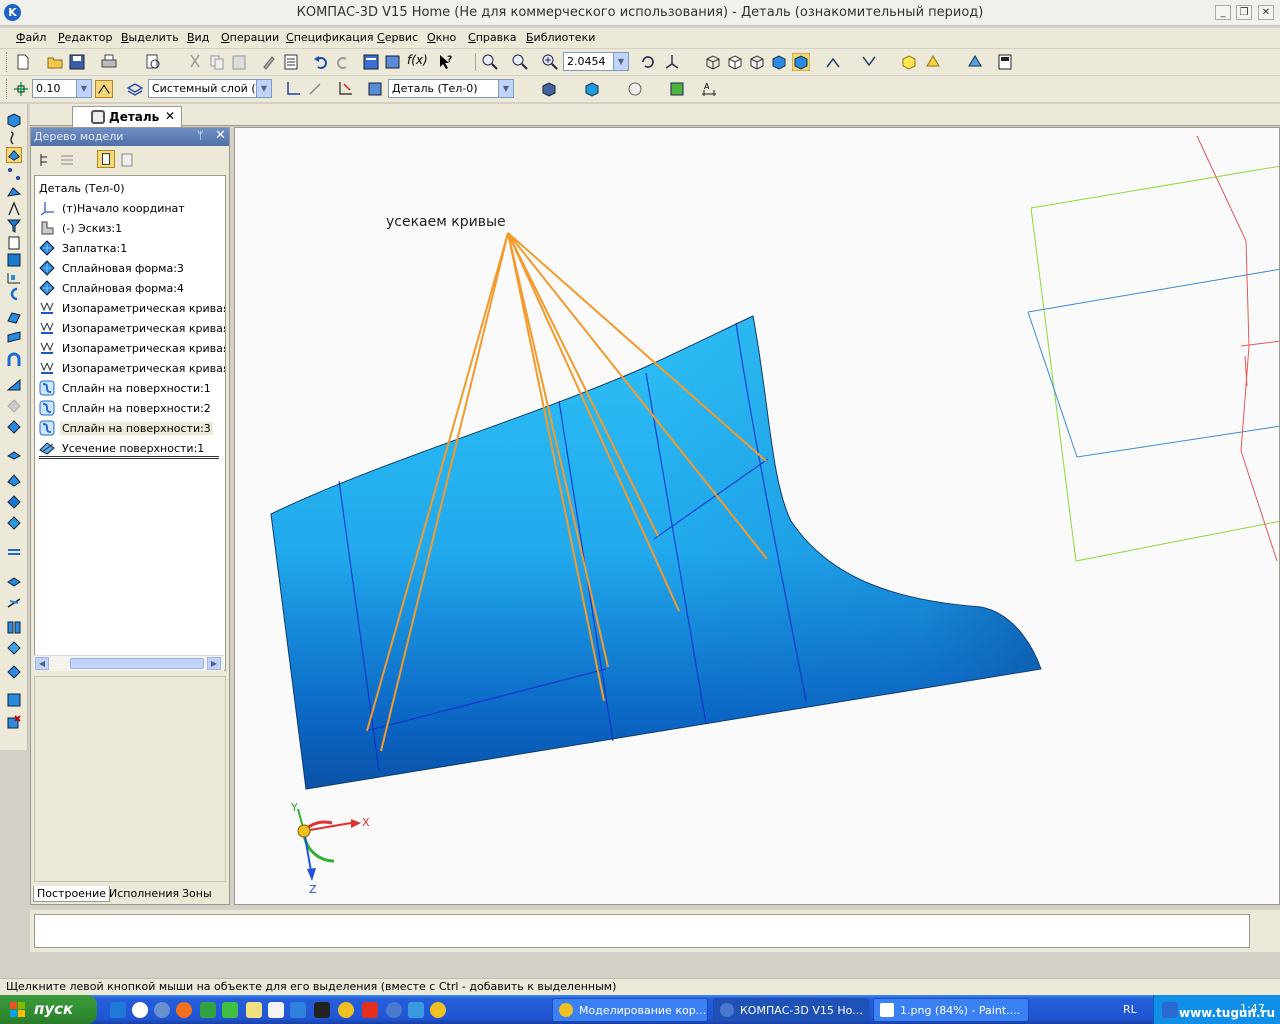 Image resolution: width=1280 pixels, height=1024 pixels. Describe the element at coordinates (21, 89) in the screenshot. I see `step-cursor-icon` at that location.